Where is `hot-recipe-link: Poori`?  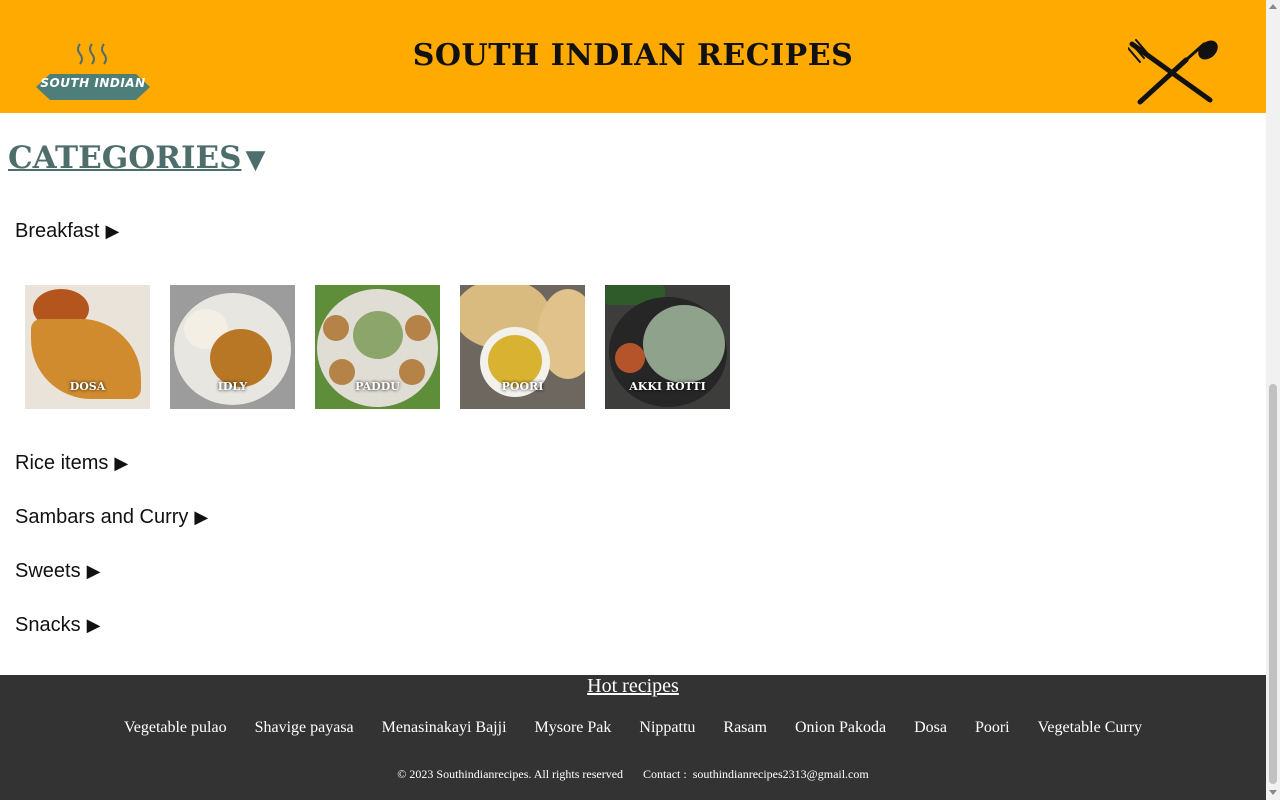
hot-recipe-link: Poori is located at coordinates (992, 728).